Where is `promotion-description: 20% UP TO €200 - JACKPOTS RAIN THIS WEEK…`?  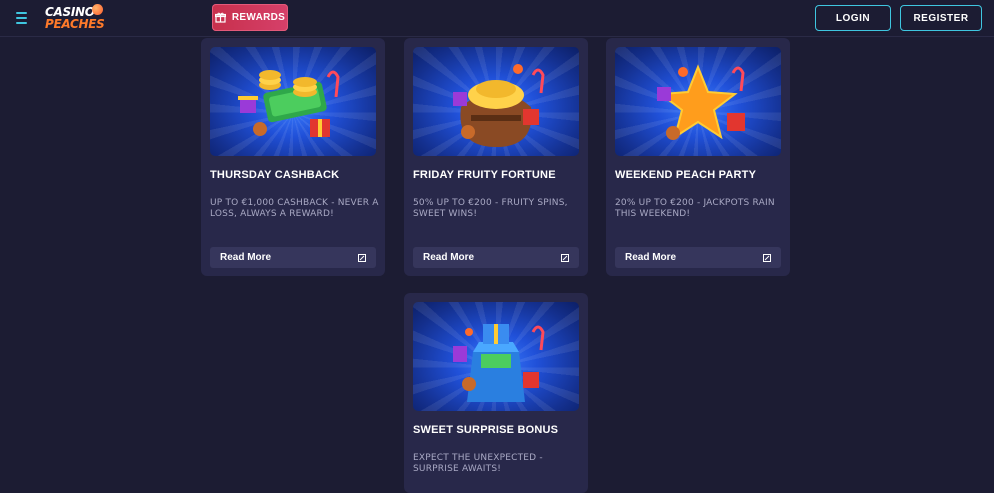
promotion-description: 20% UP TO €200 - JACKPOTS RAIN THIS WEEK… is located at coordinates (695, 208).